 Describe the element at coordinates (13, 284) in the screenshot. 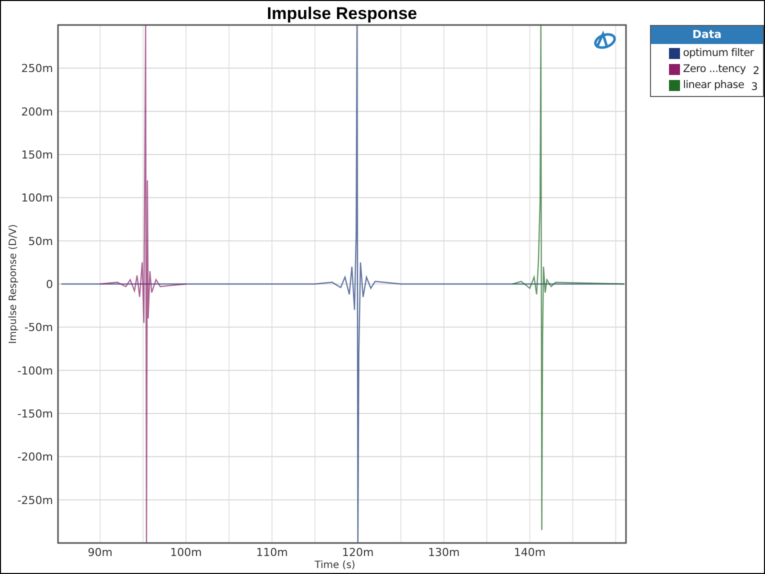

I see `y-axis-title: Impulse Response (D/V)` at that location.